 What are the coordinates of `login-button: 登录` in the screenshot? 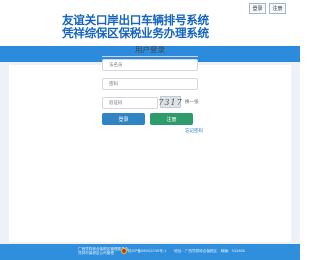 It's located at (123, 119).